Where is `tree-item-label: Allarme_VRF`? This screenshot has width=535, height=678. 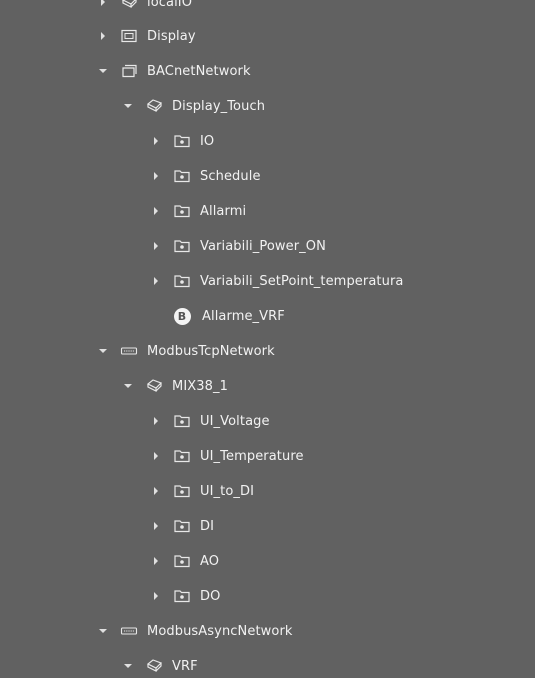 tree-item-label: Allarme_VRF is located at coordinates (243, 316).